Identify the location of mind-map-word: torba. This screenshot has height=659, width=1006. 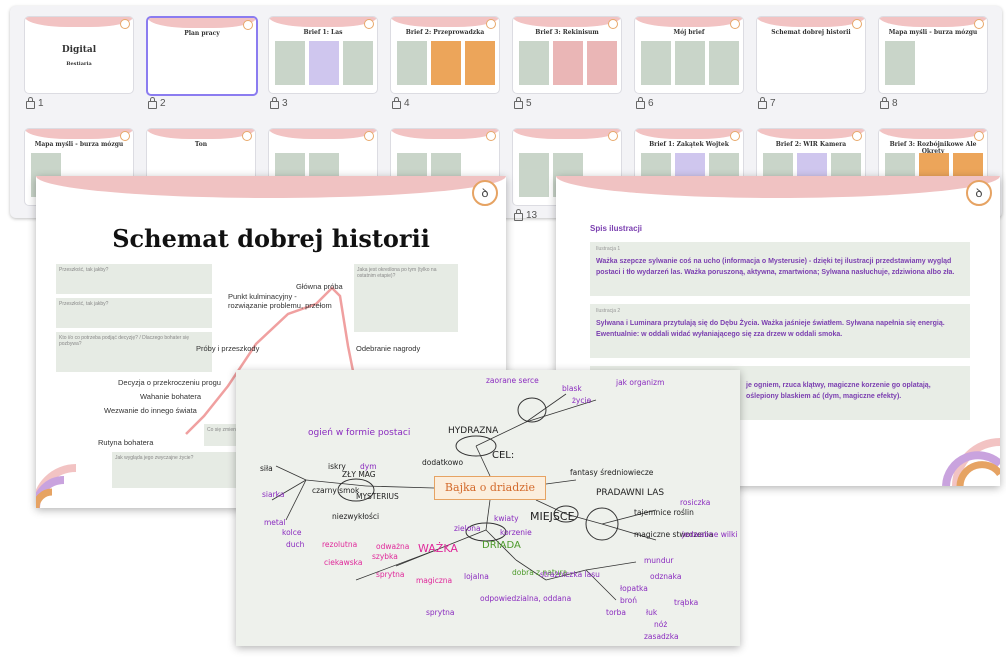
(616, 612).